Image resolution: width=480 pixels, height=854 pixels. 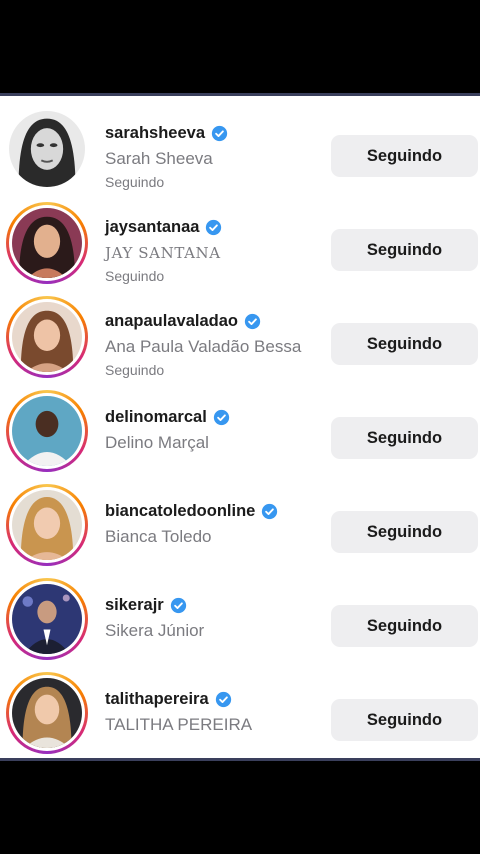 What do you see at coordinates (155, 133) in the screenshot?
I see `username: sarahsheeva` at bounding box center [155, 133].